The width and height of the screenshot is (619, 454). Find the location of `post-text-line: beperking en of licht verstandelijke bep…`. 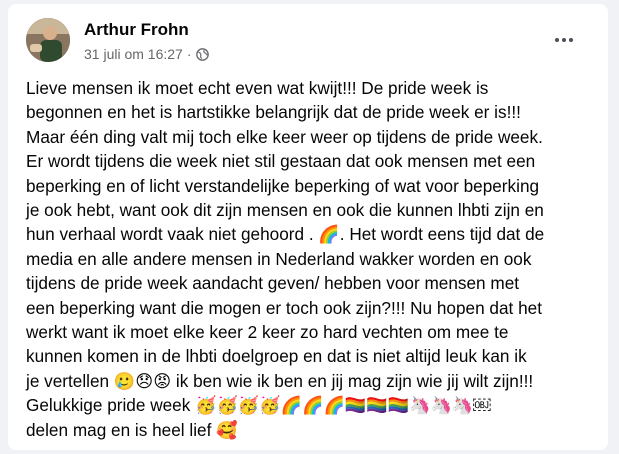

post-text-line: beperking en of licht verstandelijke bep… is located at coordinates (283, 185).